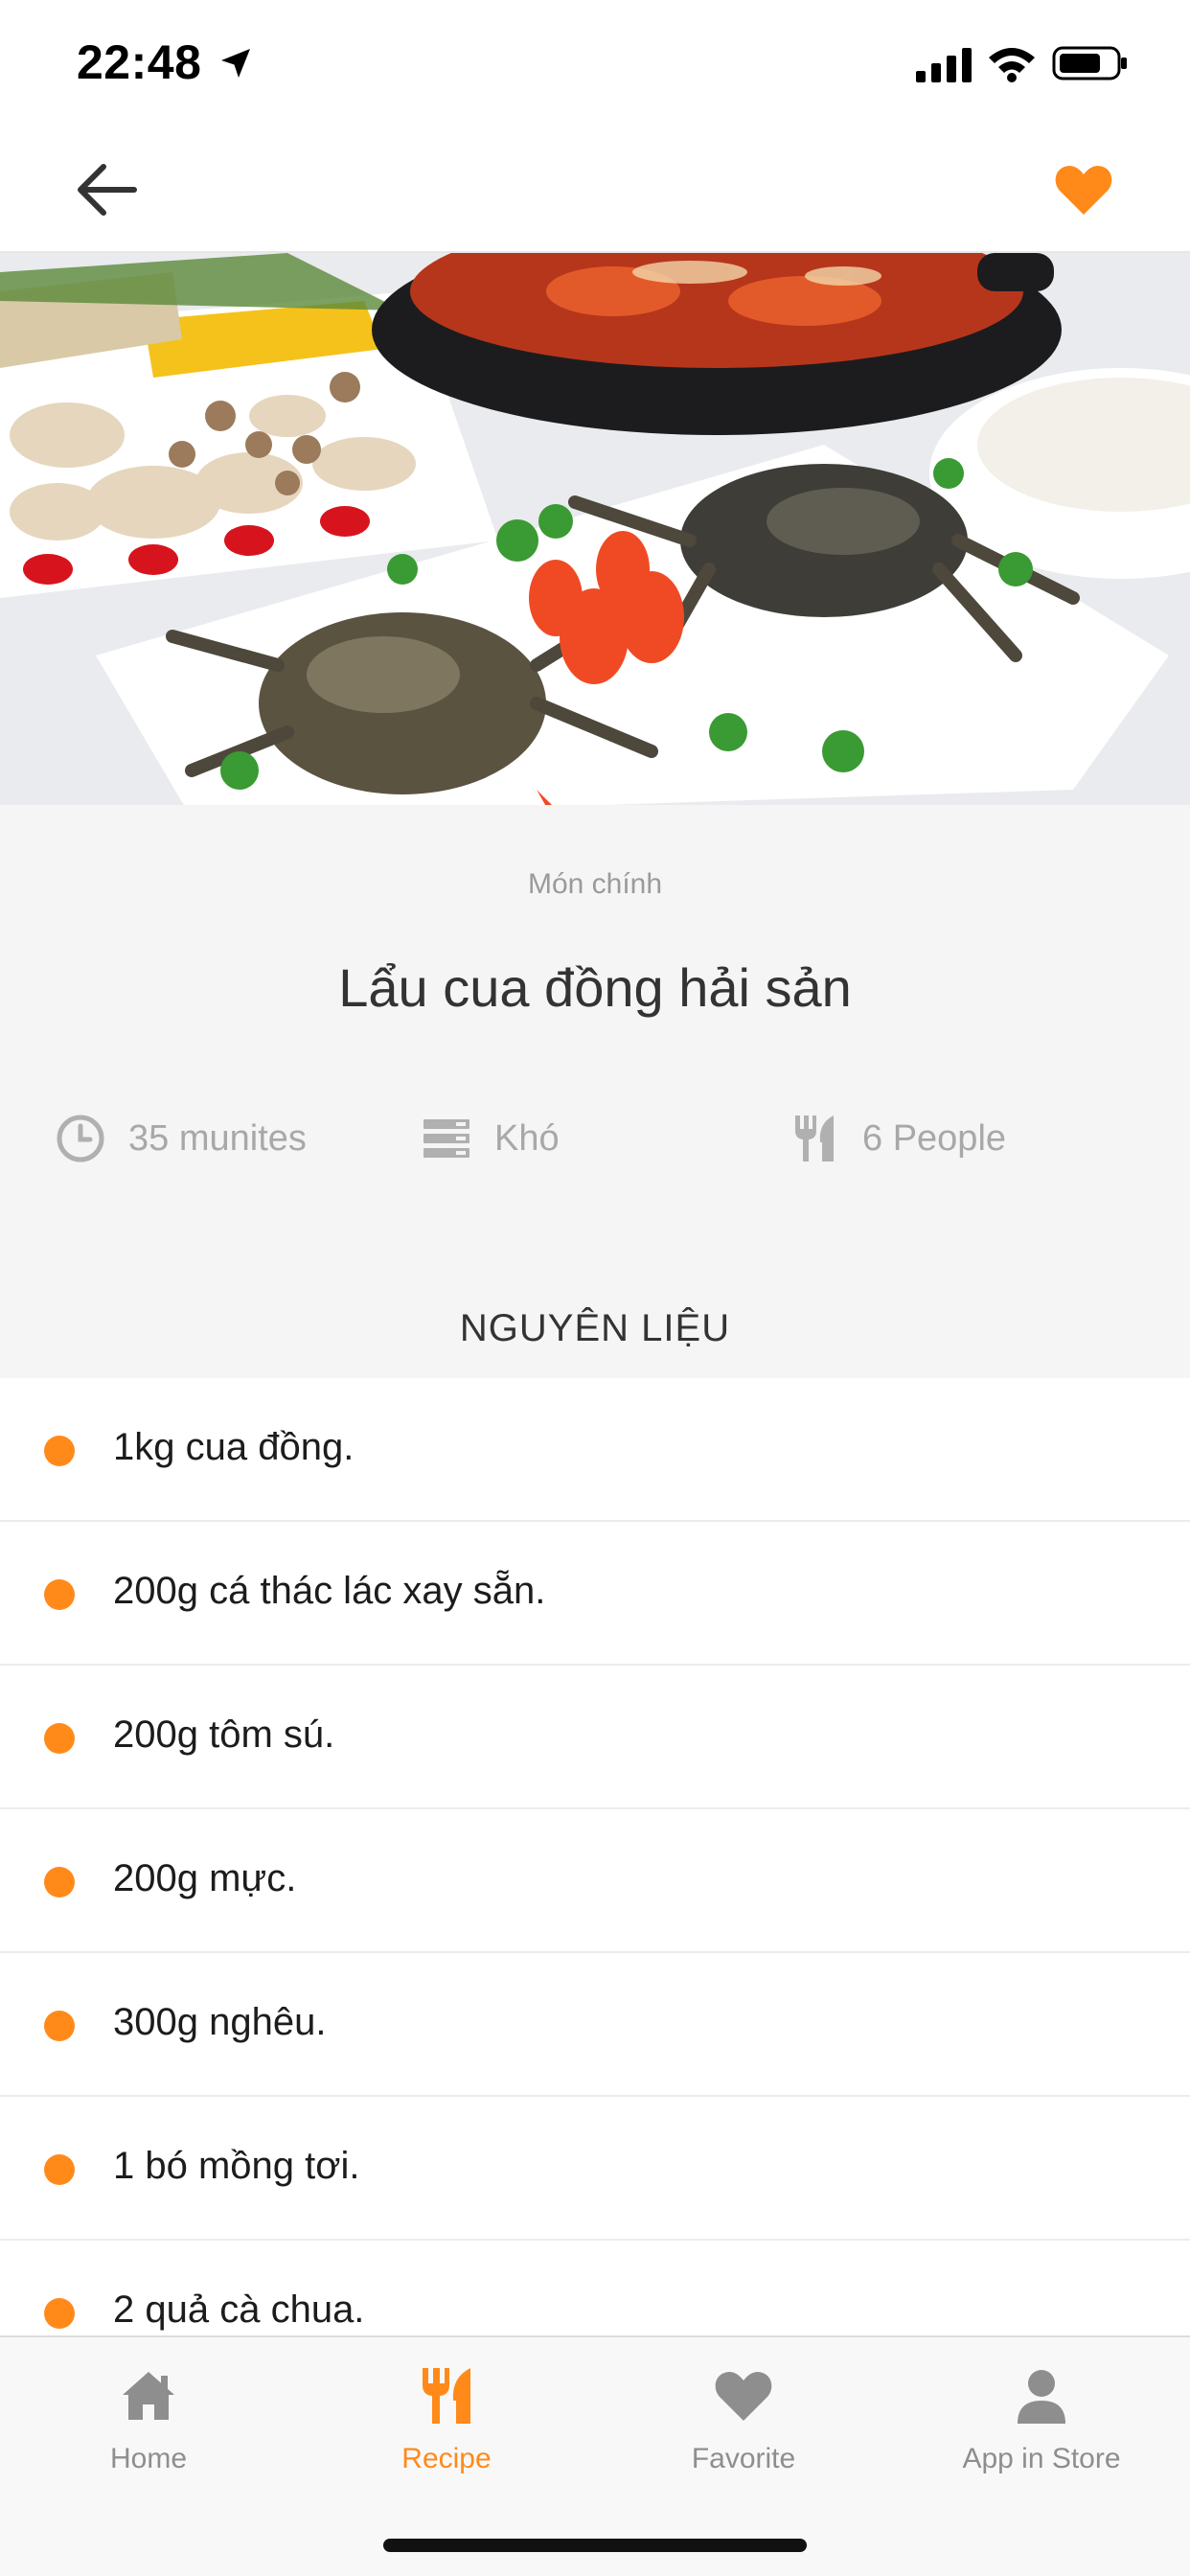 This screenshot has width=1190, height=2576. I want to click on ingredient-text: 1 bó mồng tơi., so click(237, 2166).